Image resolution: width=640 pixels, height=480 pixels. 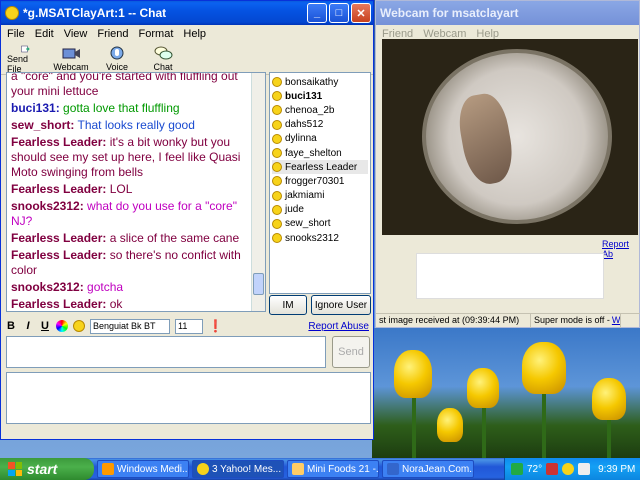 I want to click on buddy-name: bonsaikathy, so click(x=312, y=82).